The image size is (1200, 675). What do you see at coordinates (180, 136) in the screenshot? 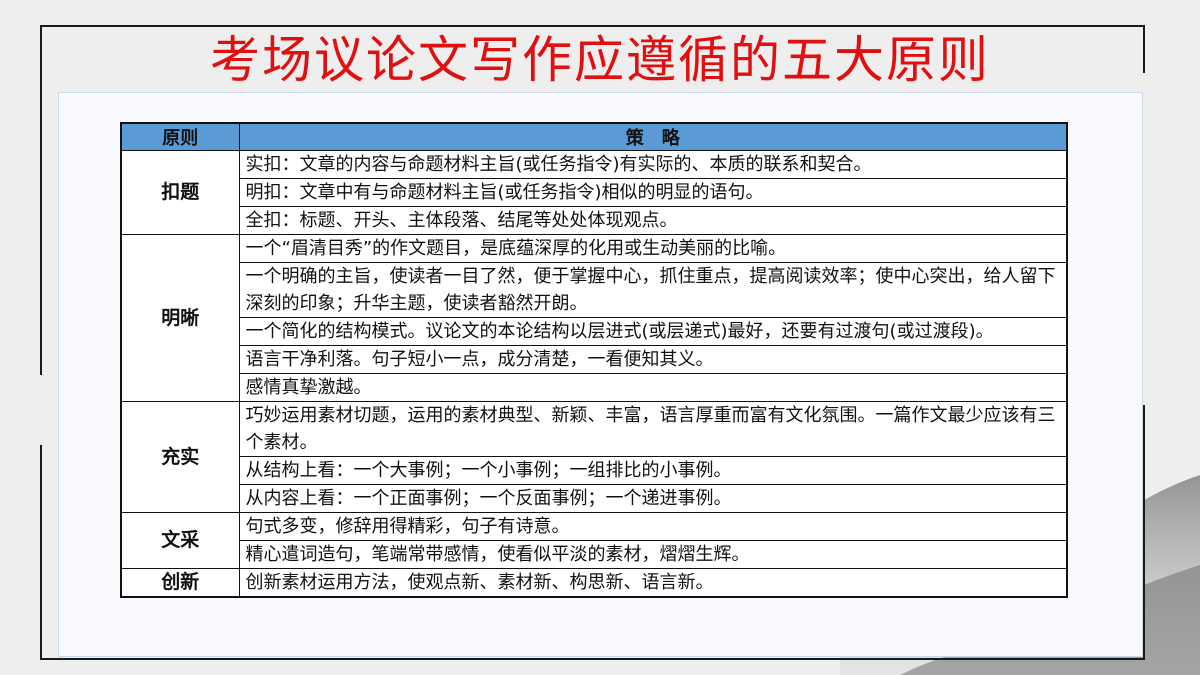
I see `header-principle: 原则` at bounding box center [180, 136].